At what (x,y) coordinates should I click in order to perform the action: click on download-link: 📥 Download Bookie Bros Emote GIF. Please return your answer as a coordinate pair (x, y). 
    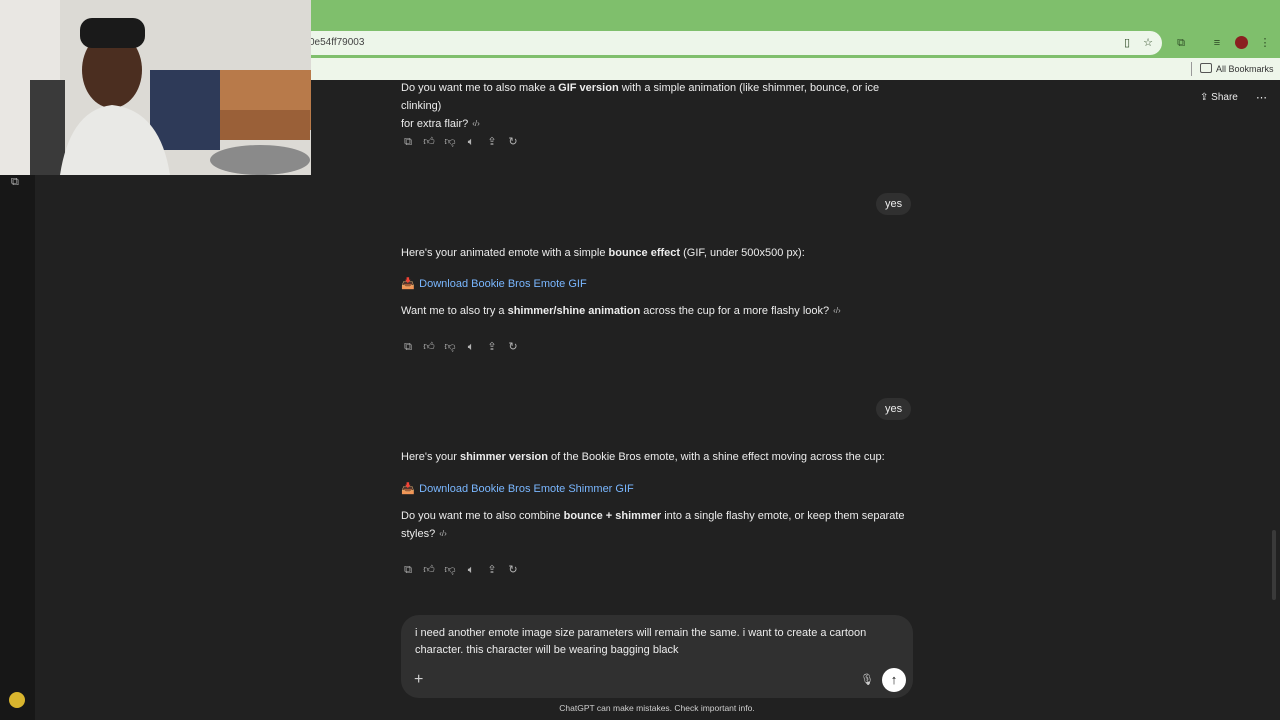
    Looking at the image, I should click on (494, 283).